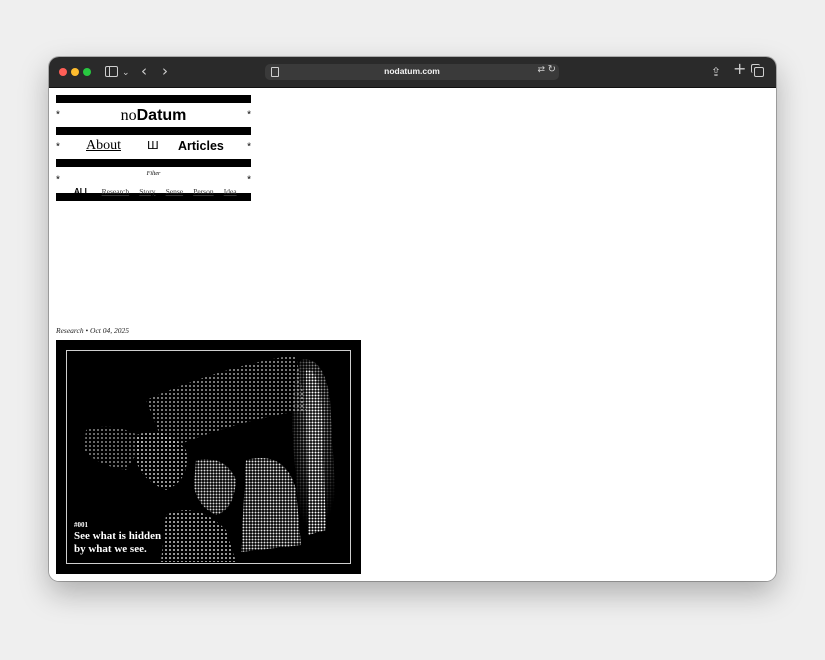  Describe the element at coordinates (144, 71) in the screenshot. I see `back-arrow-icon: ‹` at that location.